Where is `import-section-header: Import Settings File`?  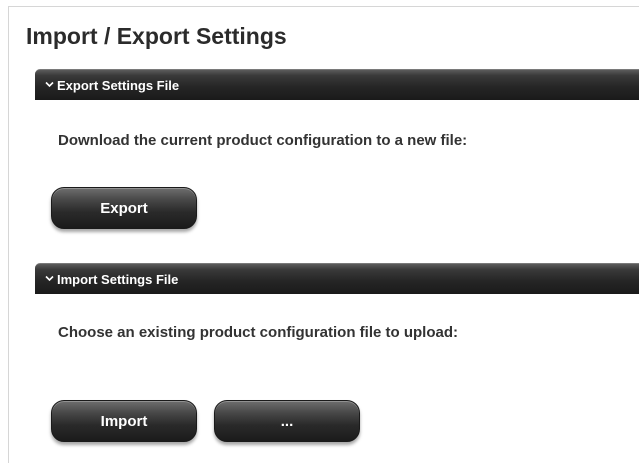 import-section-header: Import Settings File is located at coordinates (337, 278).